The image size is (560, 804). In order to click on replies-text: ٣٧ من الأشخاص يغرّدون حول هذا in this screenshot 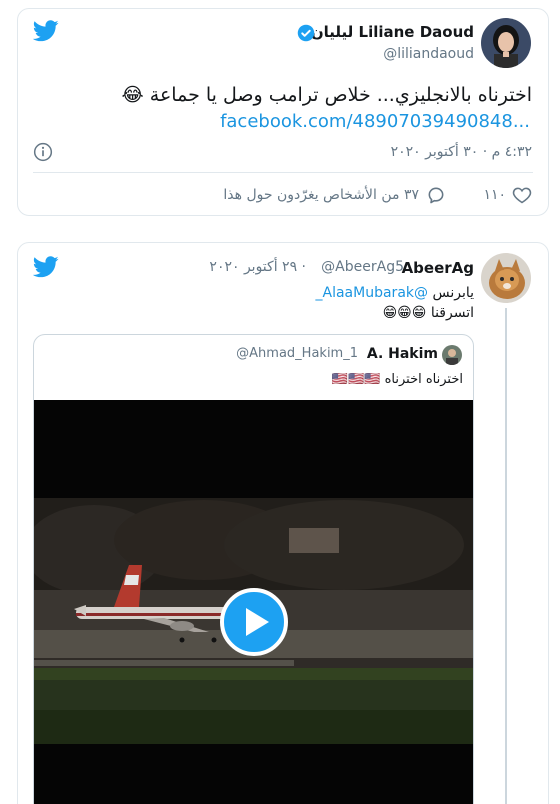, I will do `click(321, 195)`.